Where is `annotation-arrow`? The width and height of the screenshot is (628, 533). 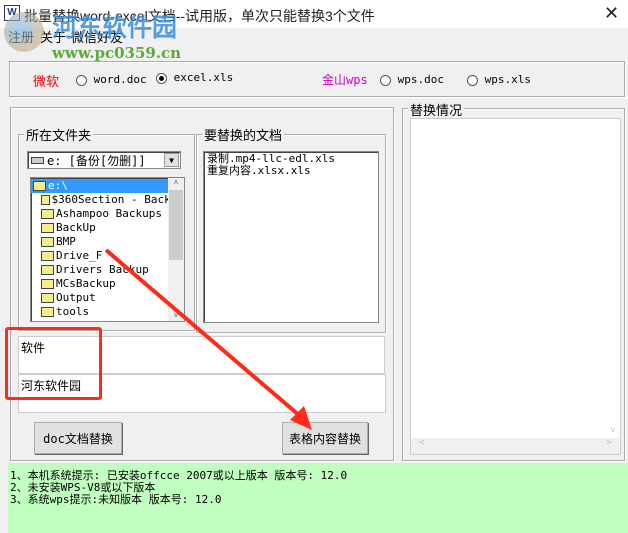
annotation-arrow is located at coordinates (208, 339).